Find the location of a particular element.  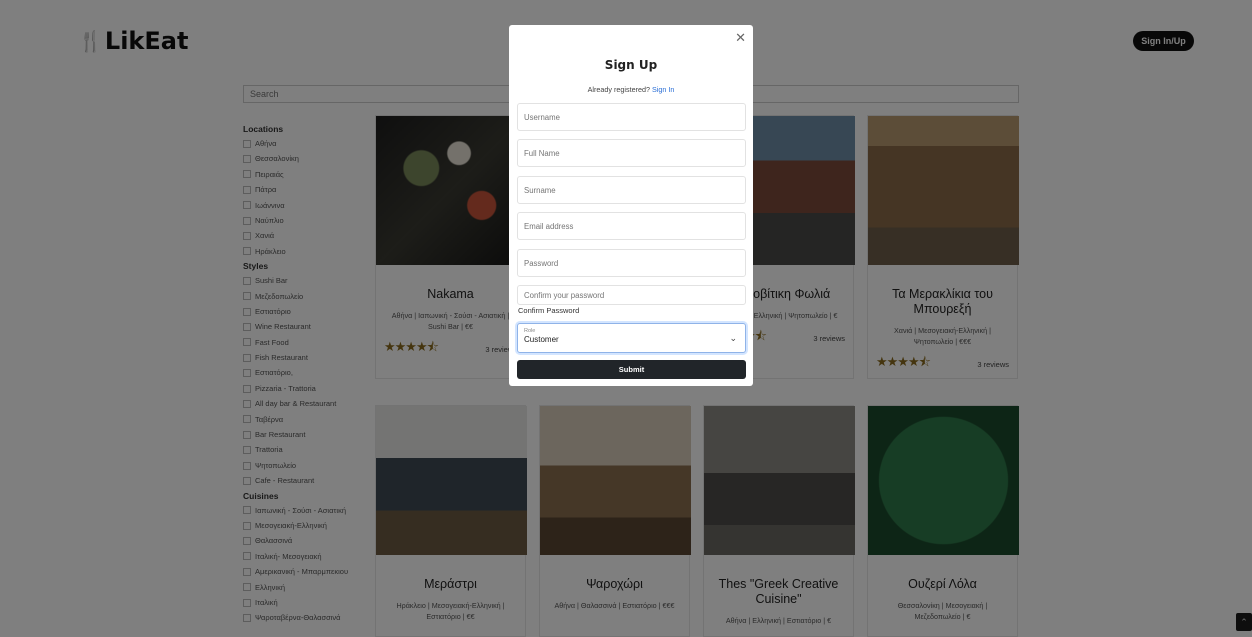

already-text: Already registered? is located at coordinates (618, 89).